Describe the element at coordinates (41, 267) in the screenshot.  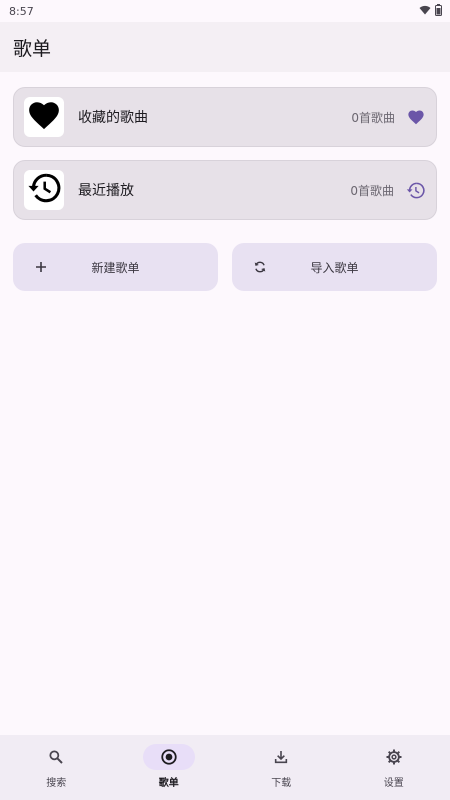
I see `plus-icon` at that location.